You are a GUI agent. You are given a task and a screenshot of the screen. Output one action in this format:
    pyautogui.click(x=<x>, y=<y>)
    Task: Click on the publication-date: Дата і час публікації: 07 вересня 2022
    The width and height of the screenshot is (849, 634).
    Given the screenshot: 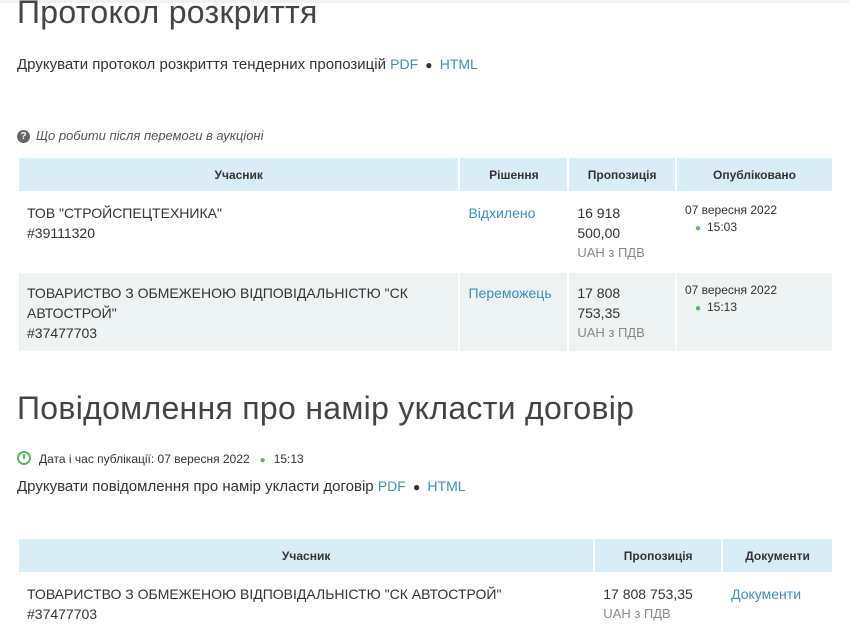 What is the action you would take?
    pyautogui.click(x=144, y=459)
    